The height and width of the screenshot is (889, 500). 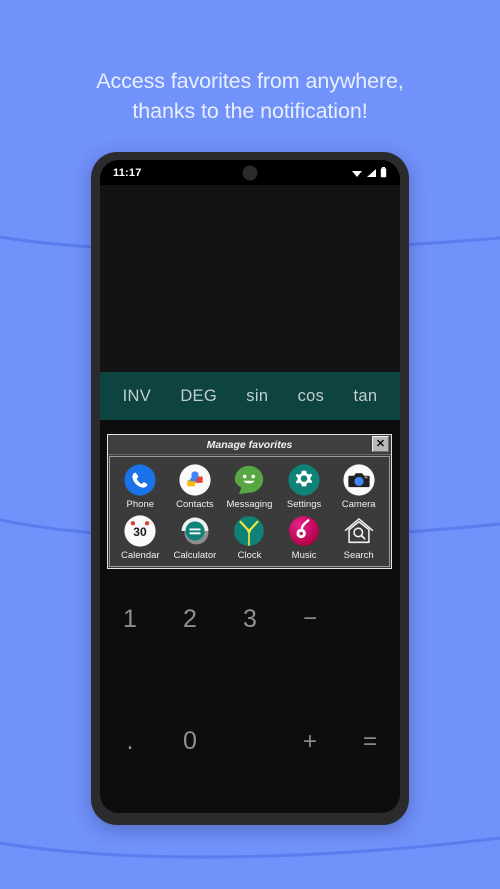 I want to click on front-camera-punchhole, so click(x=250, y=172).